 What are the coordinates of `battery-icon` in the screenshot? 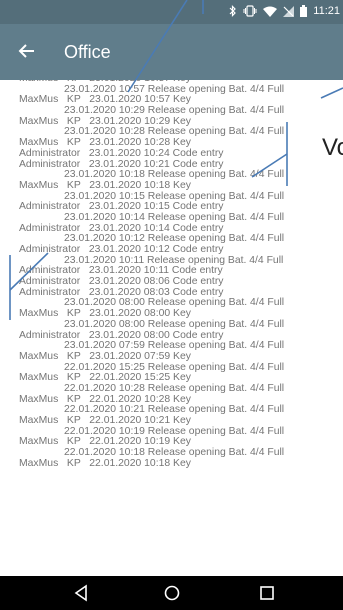 It's located at (304, 11).